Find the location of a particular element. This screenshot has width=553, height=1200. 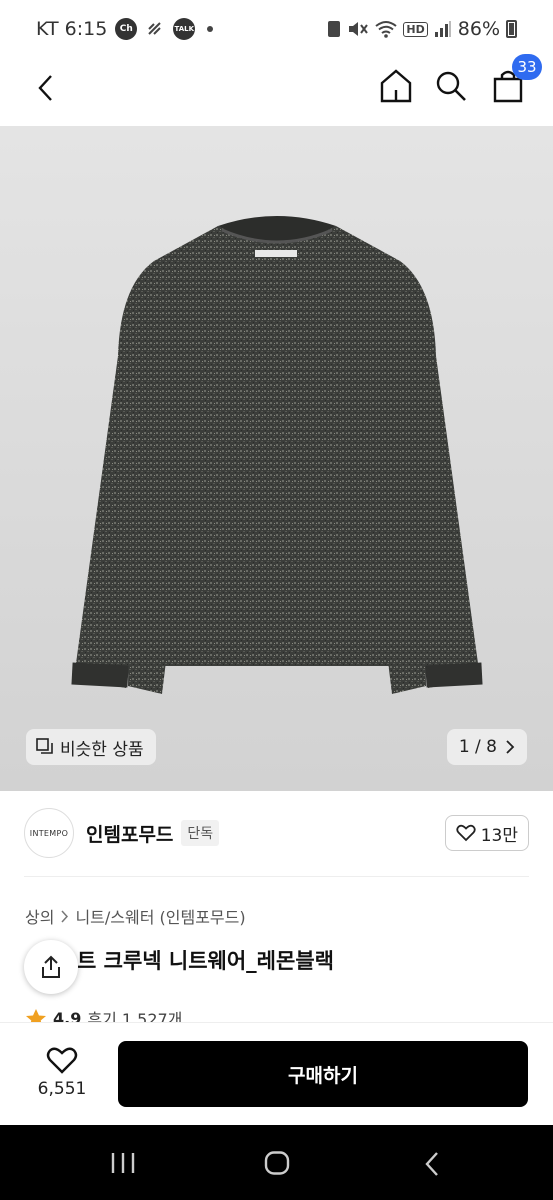

recent-apps-icon is located at coordinates (123, 1163).